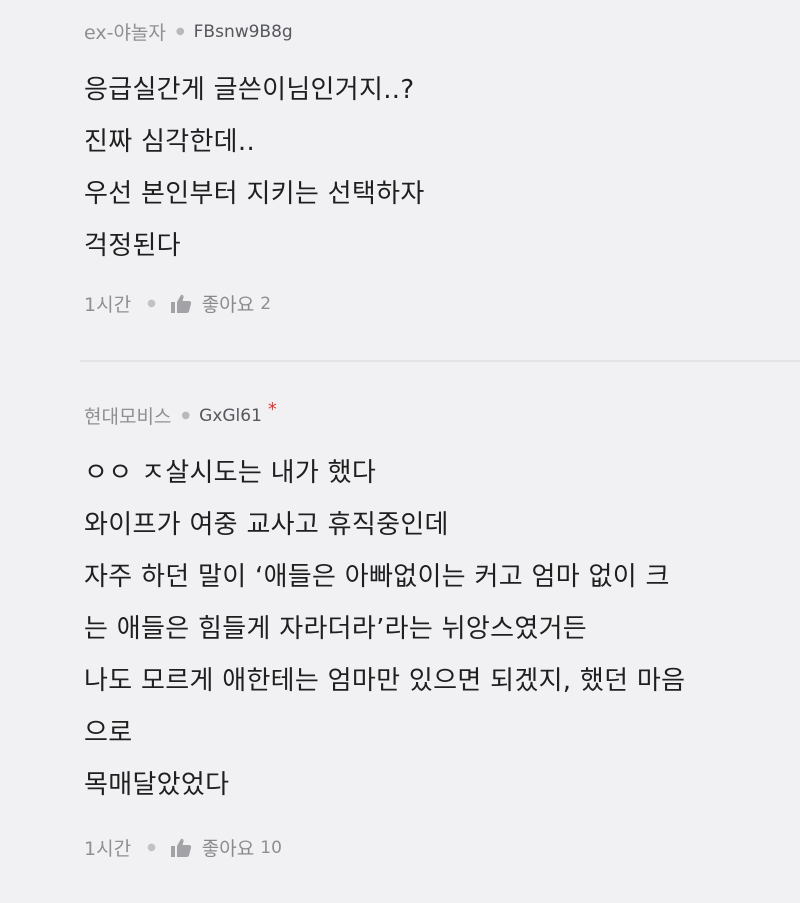 The height and width of the screenshot is (903, 800). What do you see at coordinates (377, 577) in the screenshot?
I see `comment-line: 자주 하던 말이 ‘애들은 아빠없이는 커고 엄마 없이 크` at bounding box center [377, 577].